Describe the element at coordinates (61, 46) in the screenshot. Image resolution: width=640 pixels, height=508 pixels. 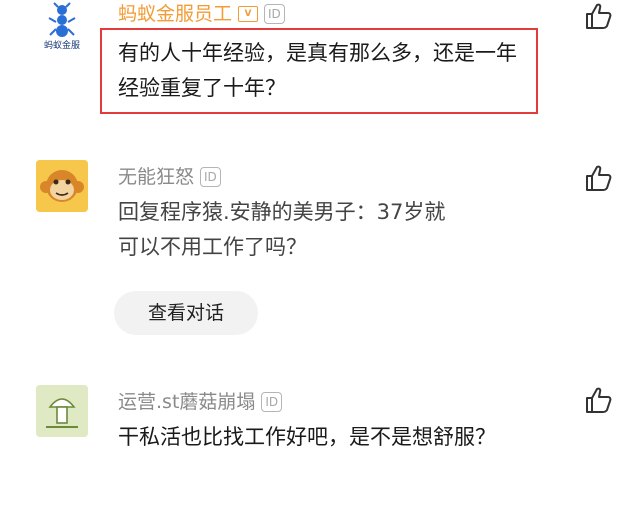
I see `avatar-caption: 蚂蚁金服` at that location.